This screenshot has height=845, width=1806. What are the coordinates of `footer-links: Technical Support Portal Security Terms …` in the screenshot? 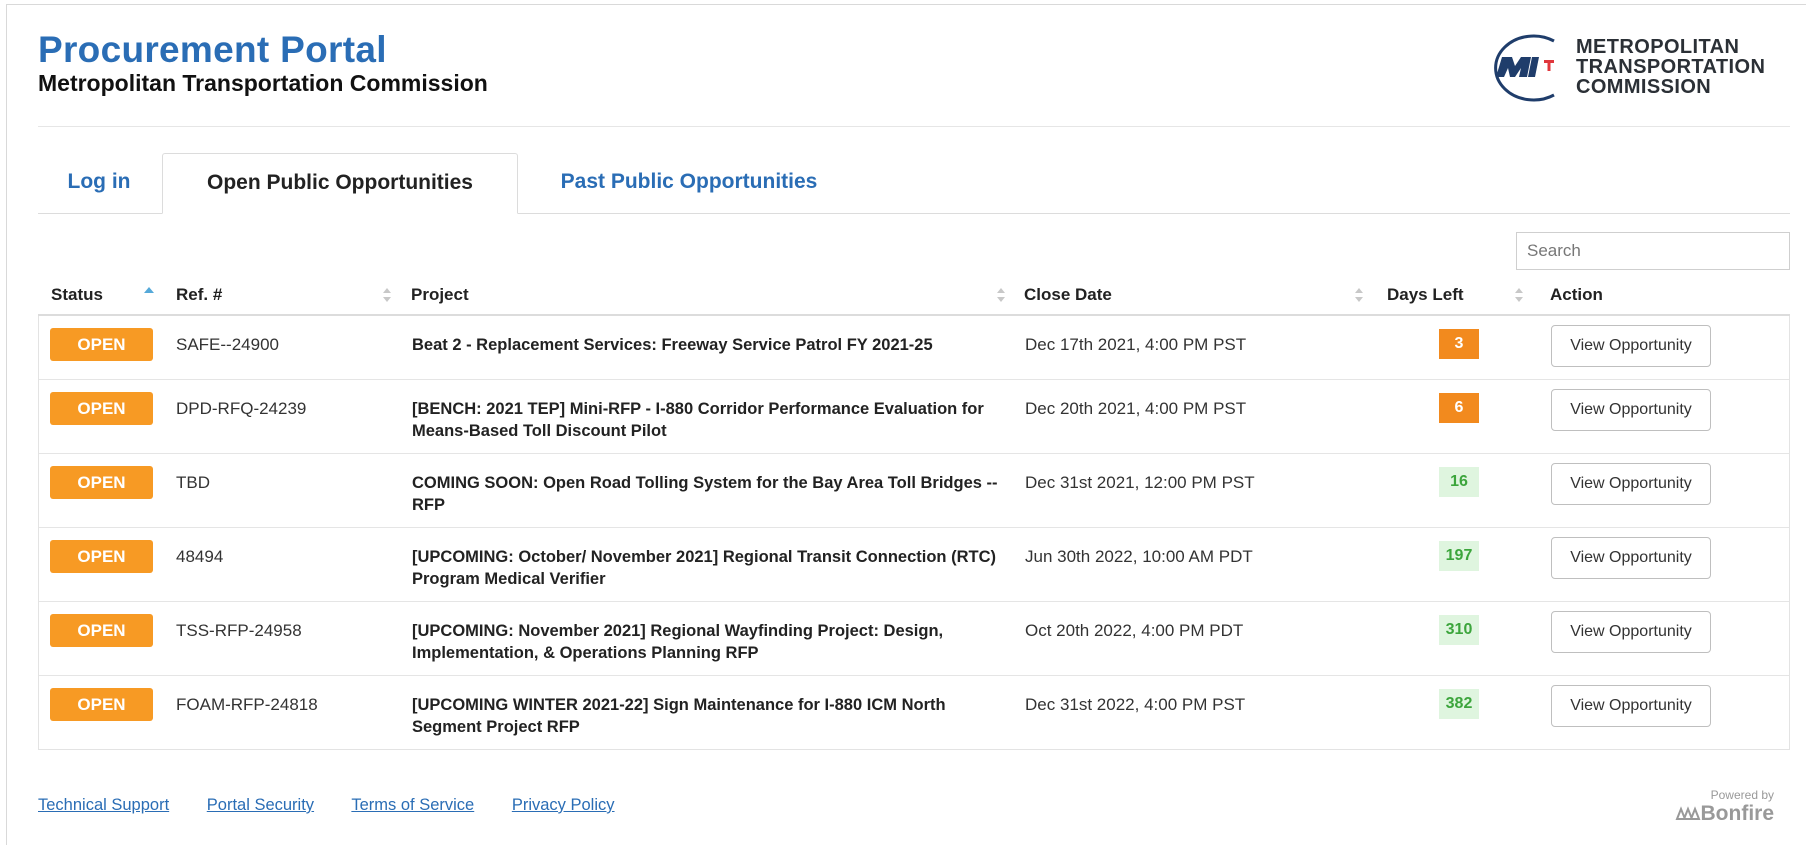 It's located at (343, 805).